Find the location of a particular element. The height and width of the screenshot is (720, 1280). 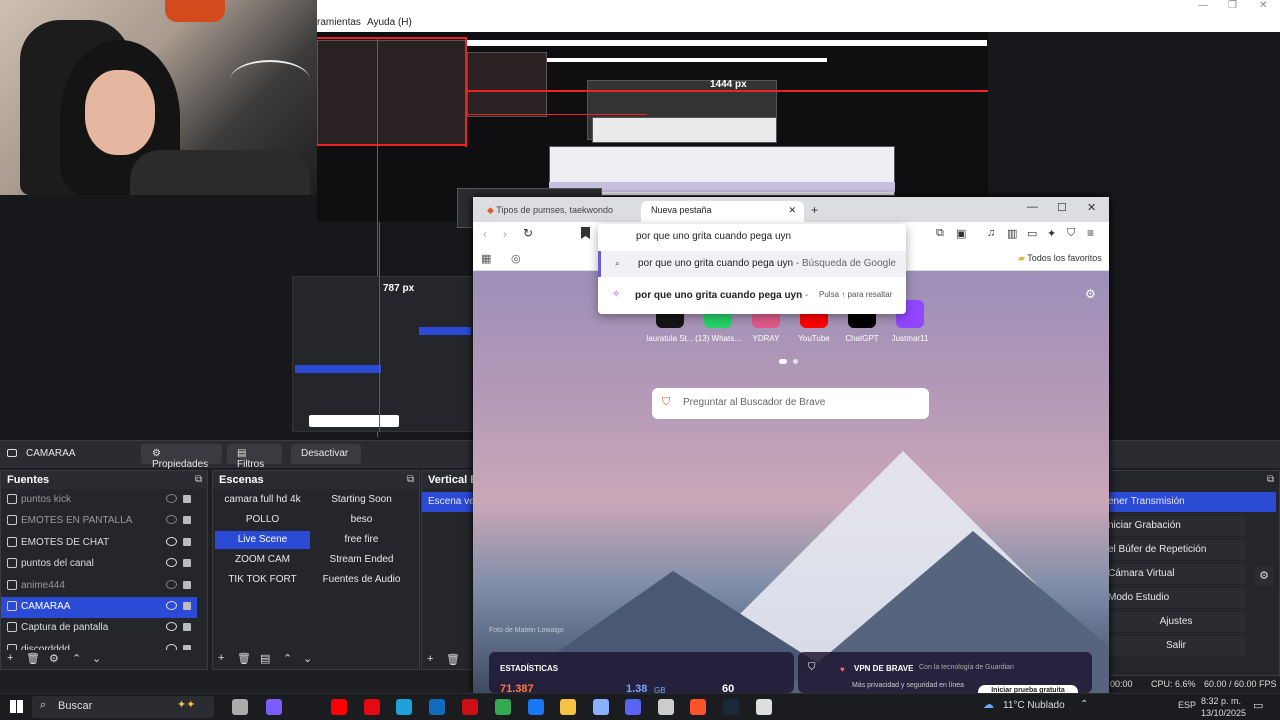

chrome-icon is located at coordinates (503, 707).